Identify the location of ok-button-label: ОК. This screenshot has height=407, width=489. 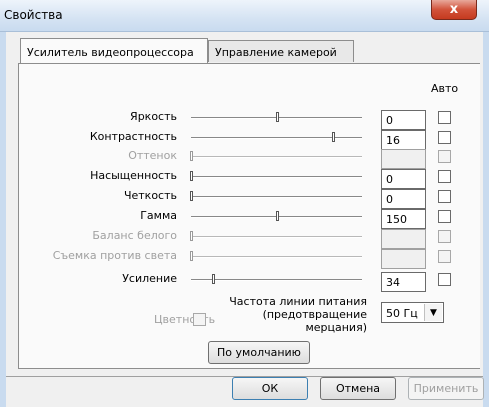
(270, 388).